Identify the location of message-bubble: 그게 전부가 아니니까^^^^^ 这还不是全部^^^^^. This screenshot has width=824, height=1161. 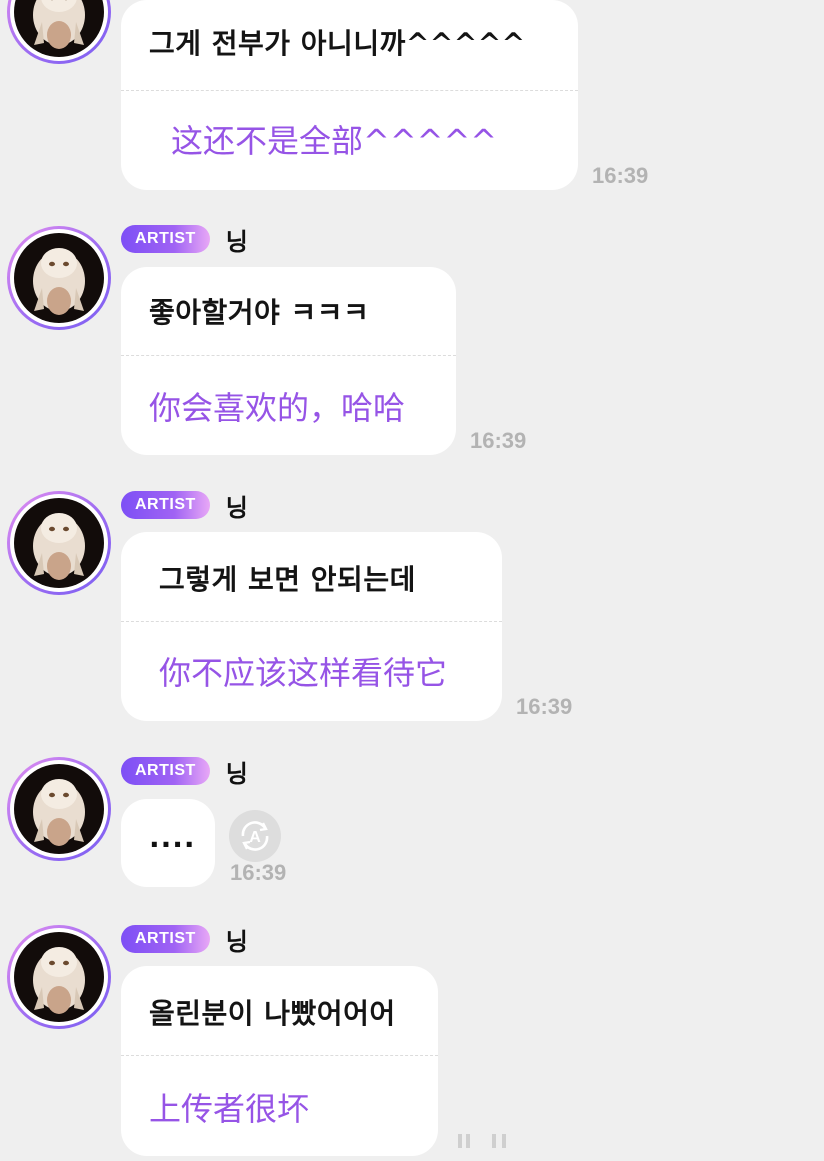
(349, 95).